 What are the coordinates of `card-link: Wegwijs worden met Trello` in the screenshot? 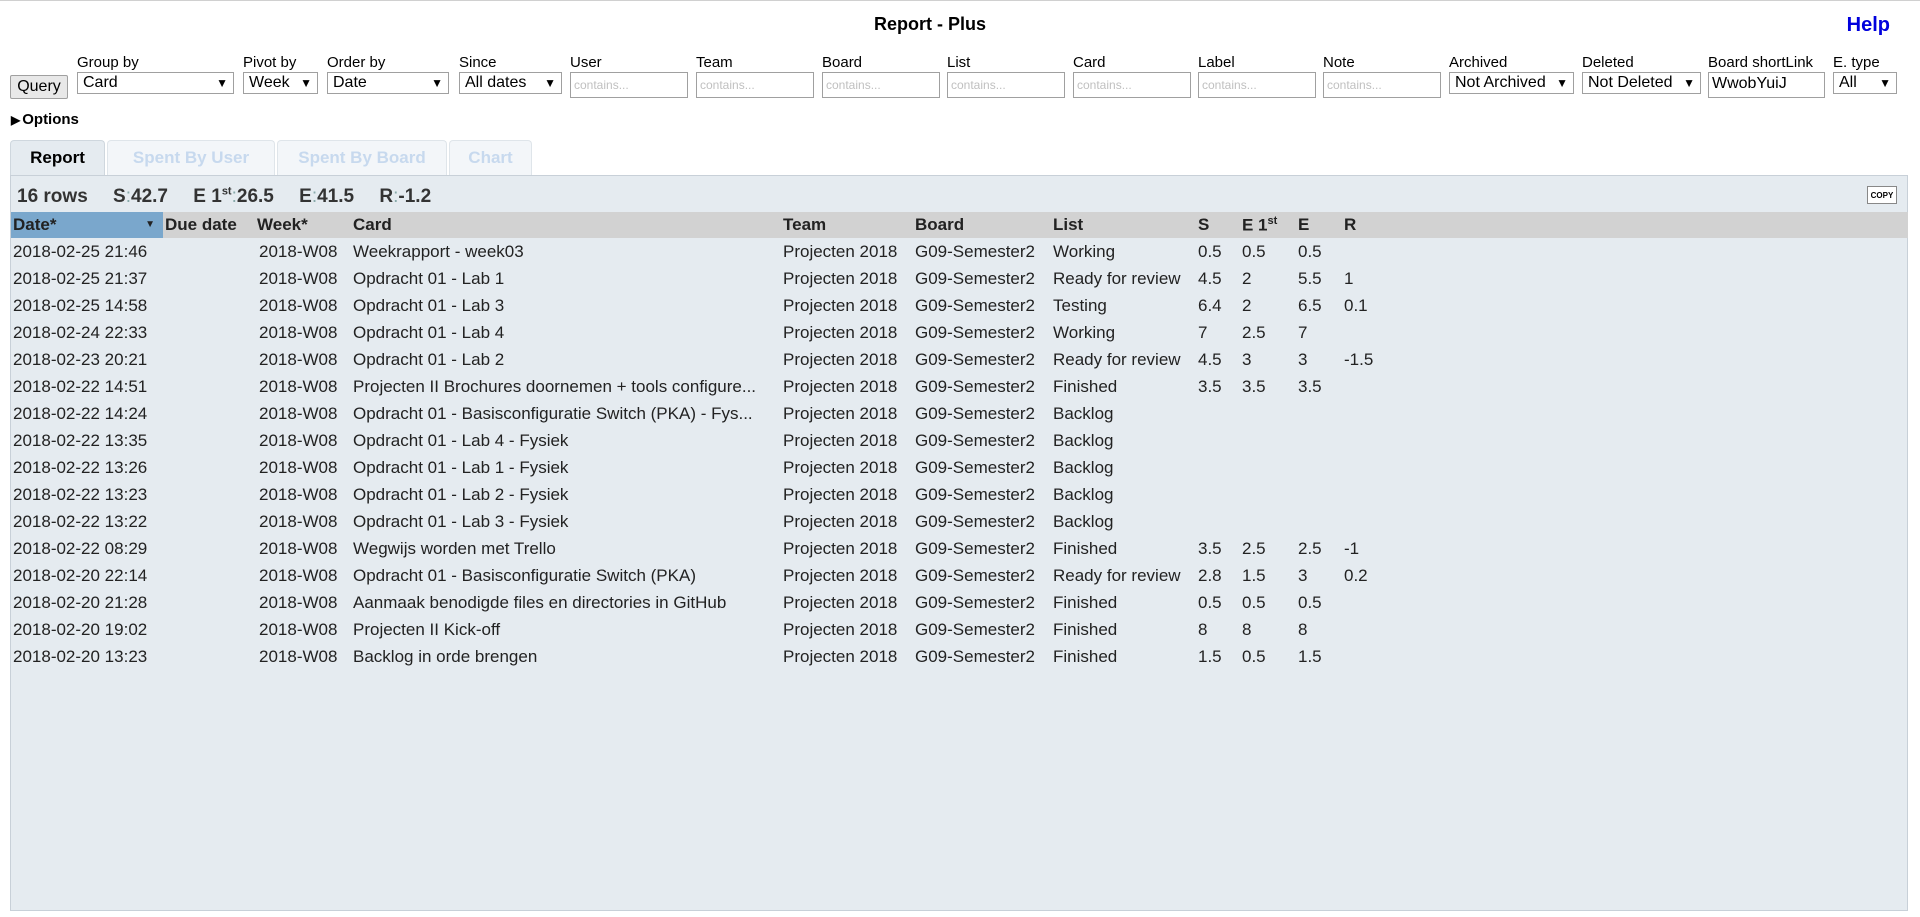 It's located at (566, 548).